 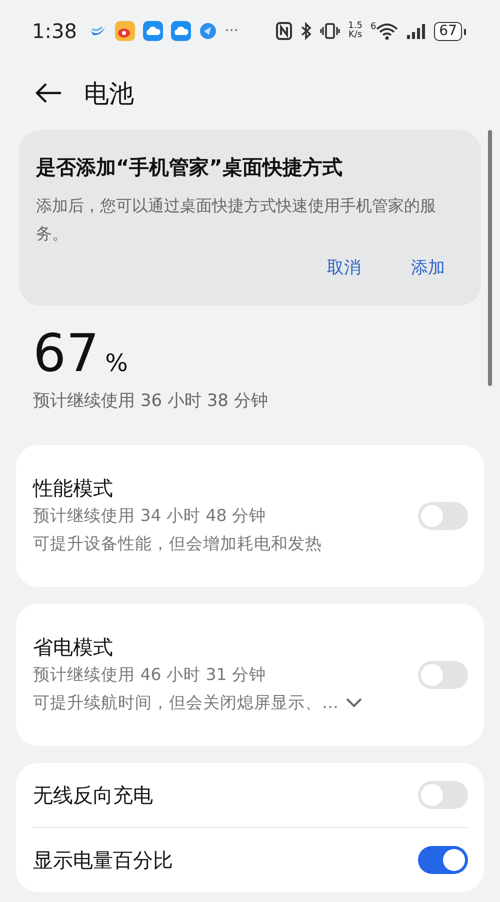 What do you see at coordinates (109, 94) in the screenshot?
I see `page-title: 电池` at bounding box center [109, 94].